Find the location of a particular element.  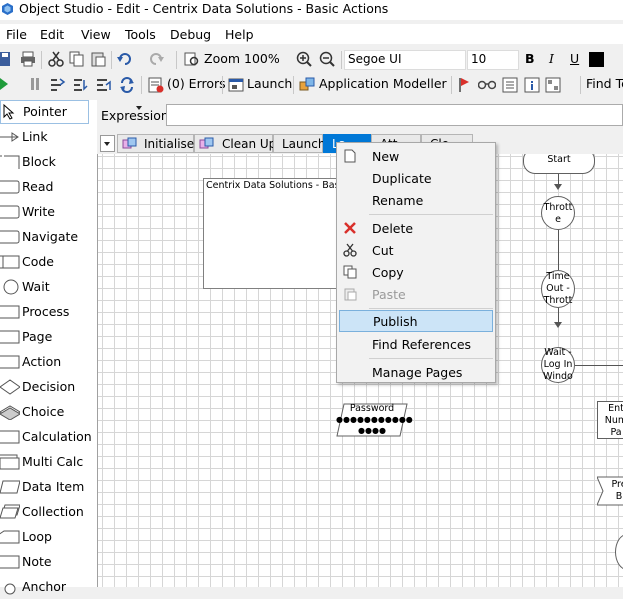

menu-item-new: New is located at coordinates (416, 156).